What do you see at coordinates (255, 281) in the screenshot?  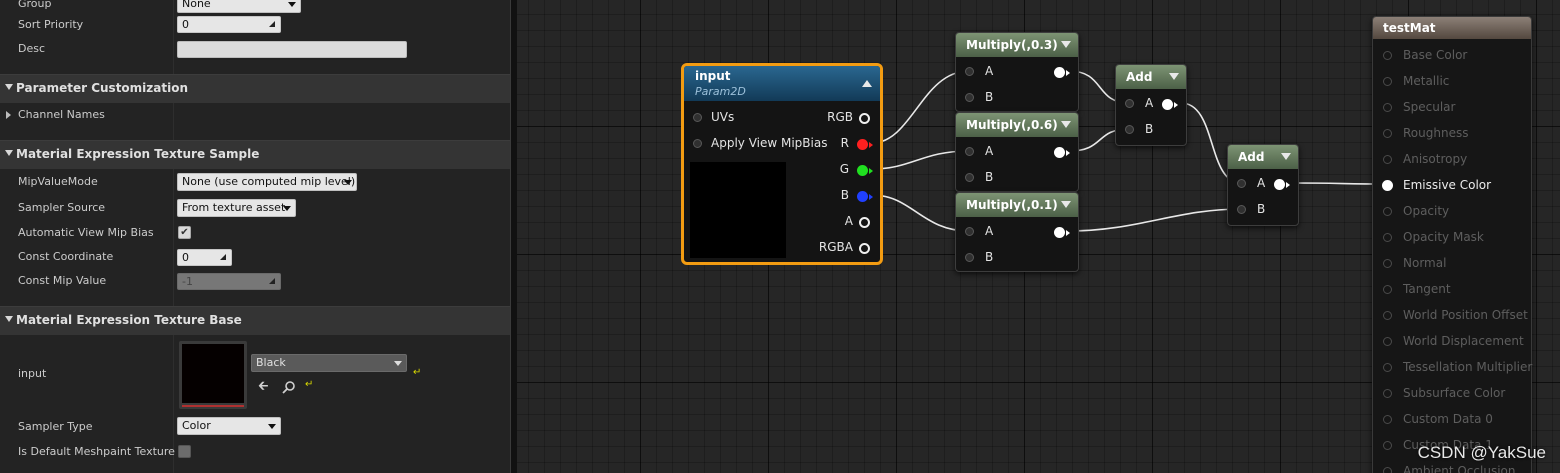 I see `const-mip-value-row: Const Mip Value -1` at bounding box center [255, 281].